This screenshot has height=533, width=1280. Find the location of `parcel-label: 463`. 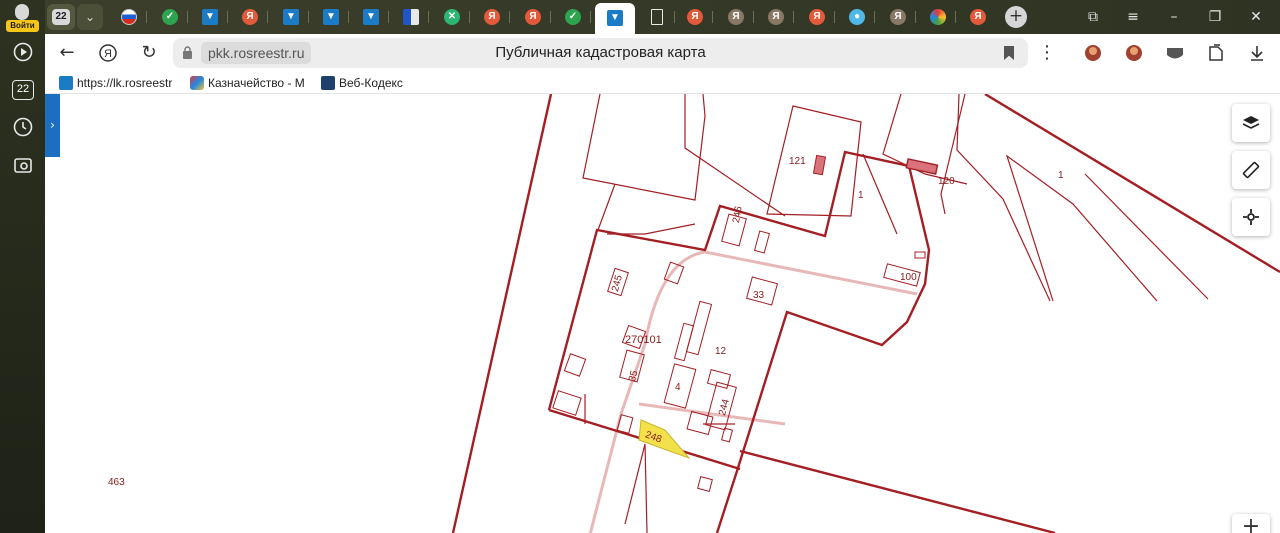

parcel-label: 463 is located at coordinates (116, 482).